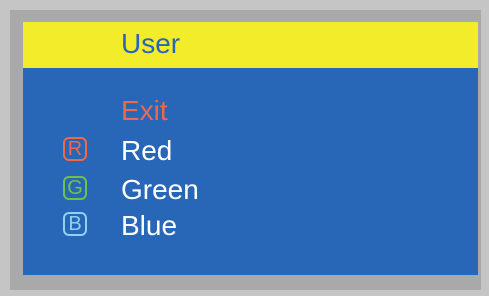  I want to click on menu-item-green: G Green, so click(250, 190).